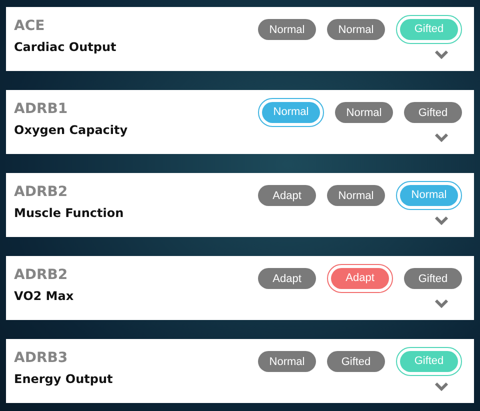 This screenshot has height=411, width=480. I want to click on trait-name: Muscle Function, so click(69, 213).